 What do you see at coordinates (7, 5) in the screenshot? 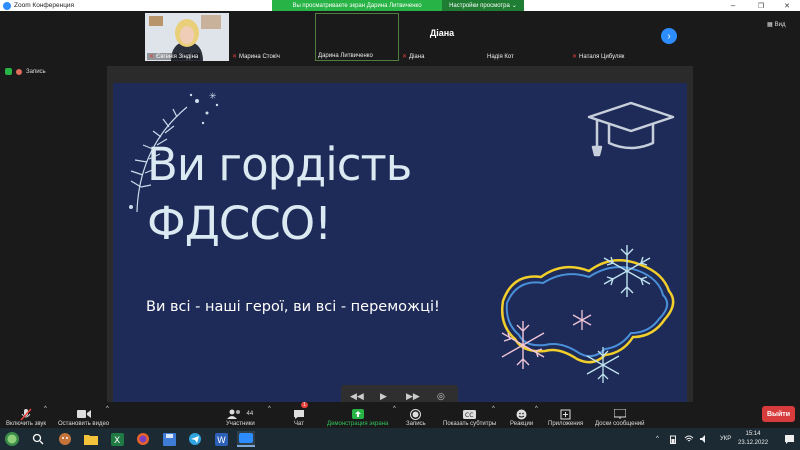
I see `zoom-logo-icon` at bounding box center [7, 5].